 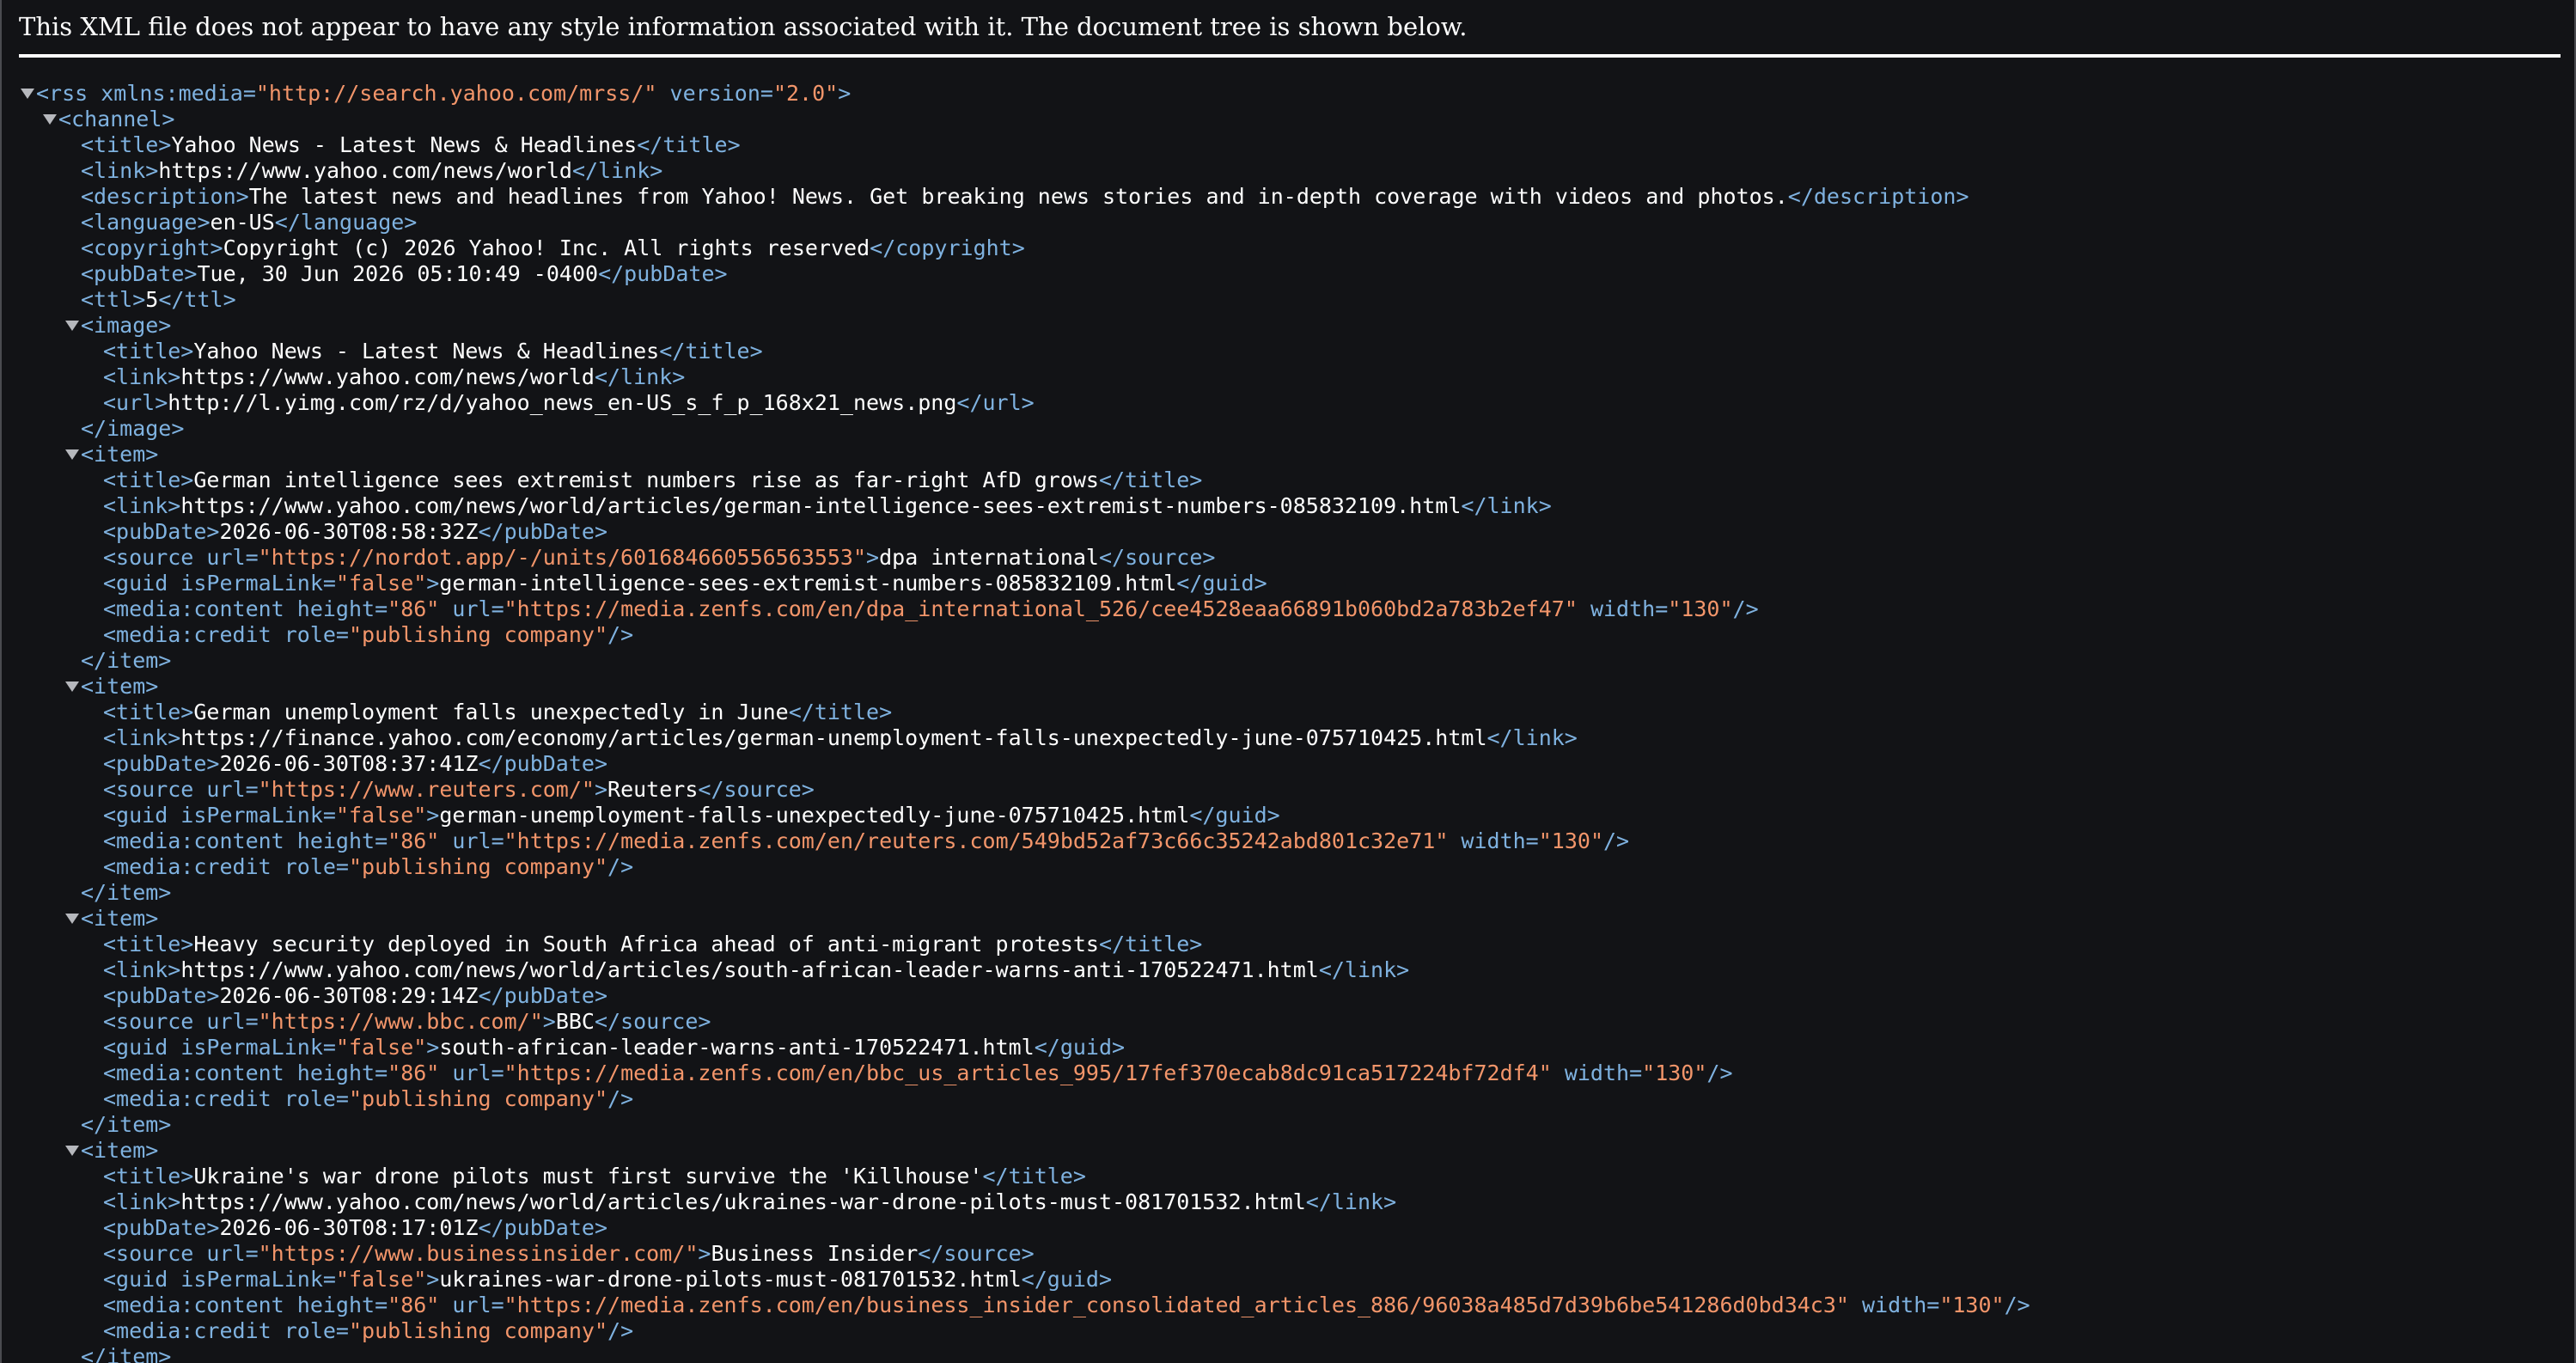 What do you see at coordinates (414, 1072) in the screenshot?
I see `attribute-value: "86"` at bounding box center [414, 1072].